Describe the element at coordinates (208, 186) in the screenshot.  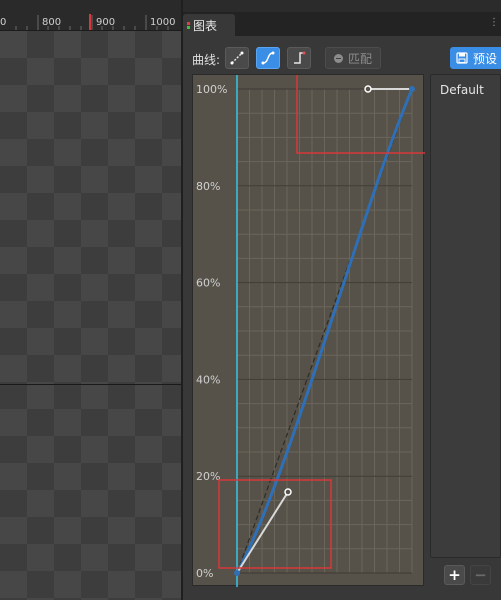
I see `y-axis-label: 80%` at that location.